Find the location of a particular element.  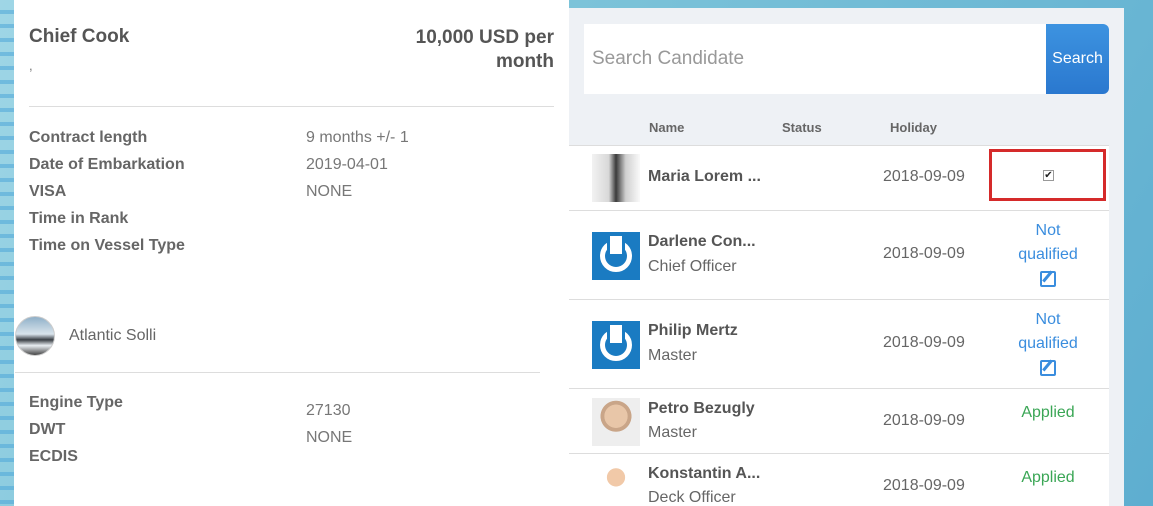

job-header: Chief Cook , 10,000 USD per month is located at coordinates (291, 53).